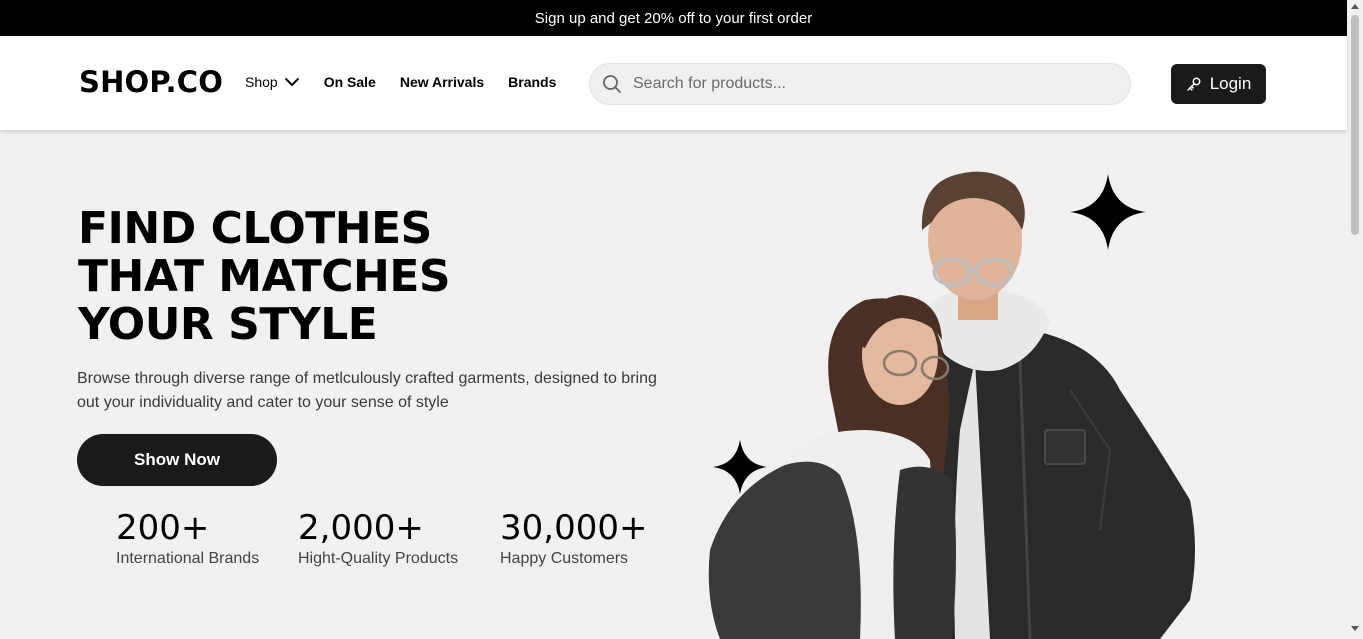 The width and height of the screenshot is (1363, 639). I want to click on nav-item-new-arrivals: New Arrivals, so click(442, 82).